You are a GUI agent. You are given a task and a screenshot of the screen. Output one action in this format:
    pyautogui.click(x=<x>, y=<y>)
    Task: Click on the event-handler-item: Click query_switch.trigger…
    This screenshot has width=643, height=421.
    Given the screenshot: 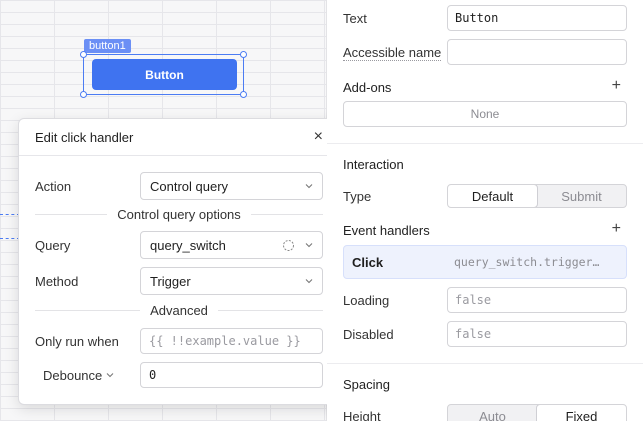 What is the action you would take?
    pyautogui.click(x=485, y=262)
    